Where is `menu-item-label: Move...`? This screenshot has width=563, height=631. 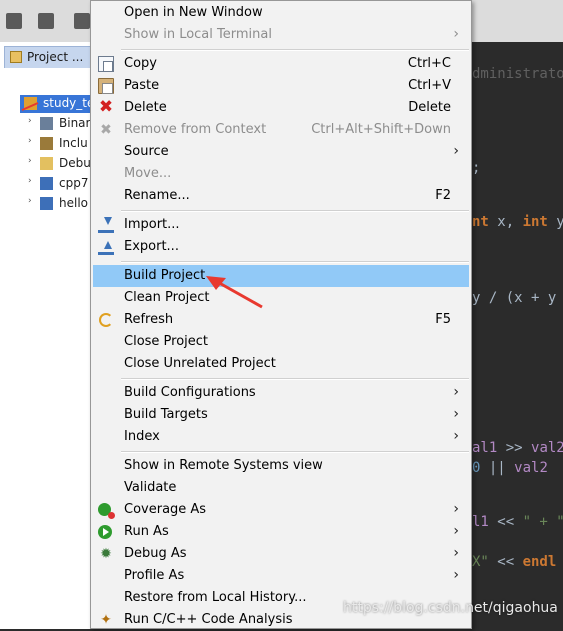 menu-item-label: Move... is located at coordinates (148, 173).